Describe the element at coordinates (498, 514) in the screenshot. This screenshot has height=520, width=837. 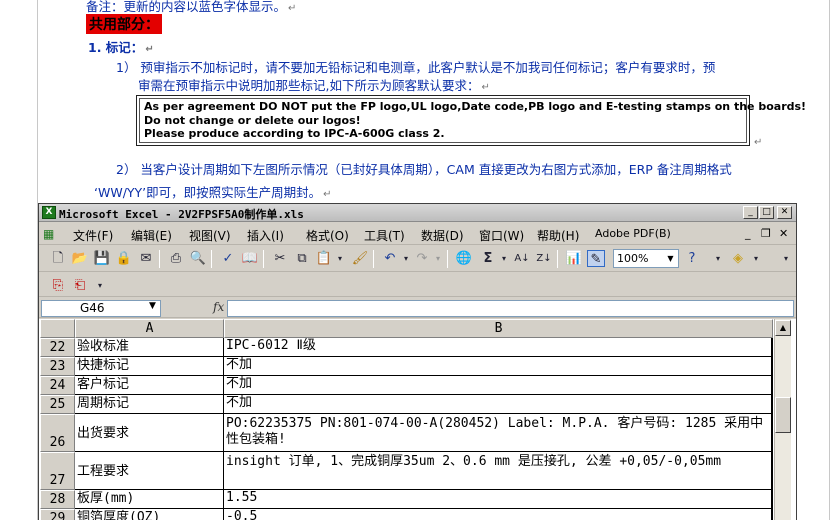
I see `table-cell-b: -0.5` at that location.